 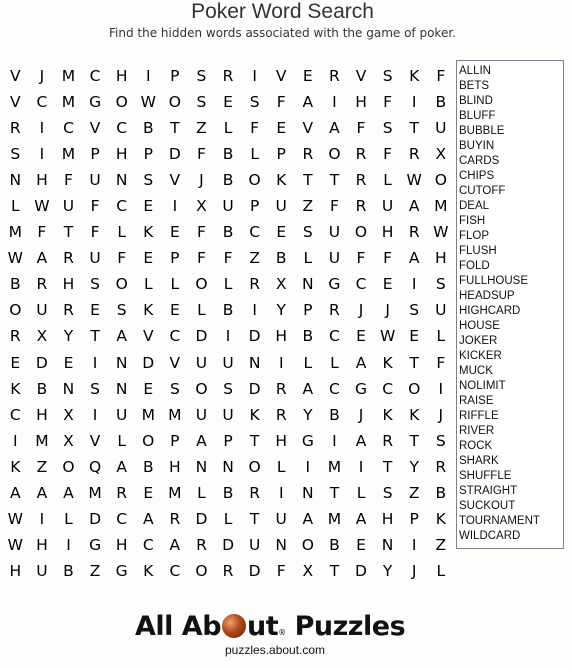 I want to click on site-url-link: puzzles.about.com, so click(x=275, y=650).